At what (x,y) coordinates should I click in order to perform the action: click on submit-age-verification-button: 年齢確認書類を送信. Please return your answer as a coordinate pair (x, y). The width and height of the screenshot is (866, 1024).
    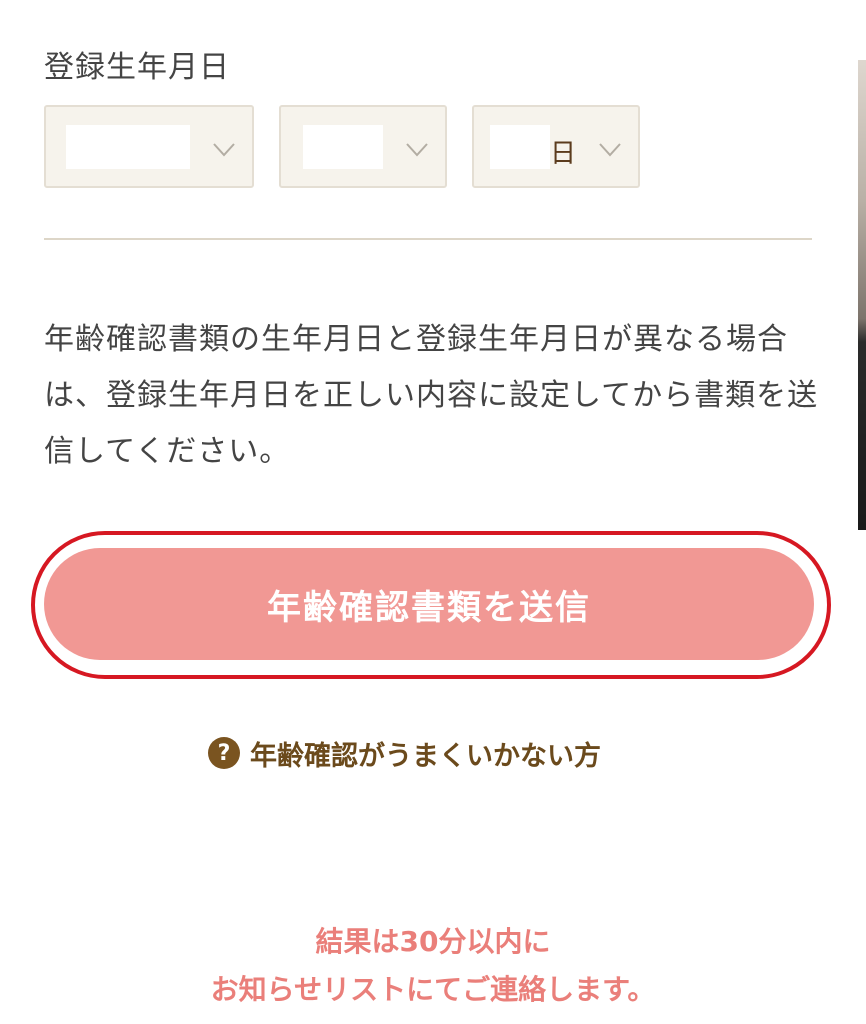
    Looking at the image, I should click on (429, 604).